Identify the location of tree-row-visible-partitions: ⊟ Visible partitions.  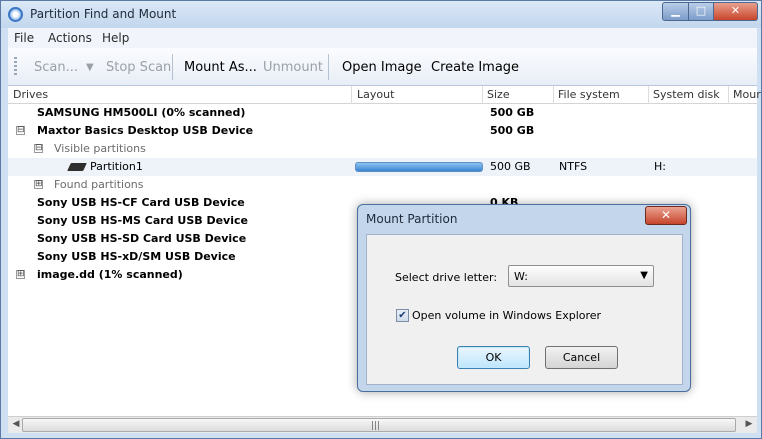
(382, 149).